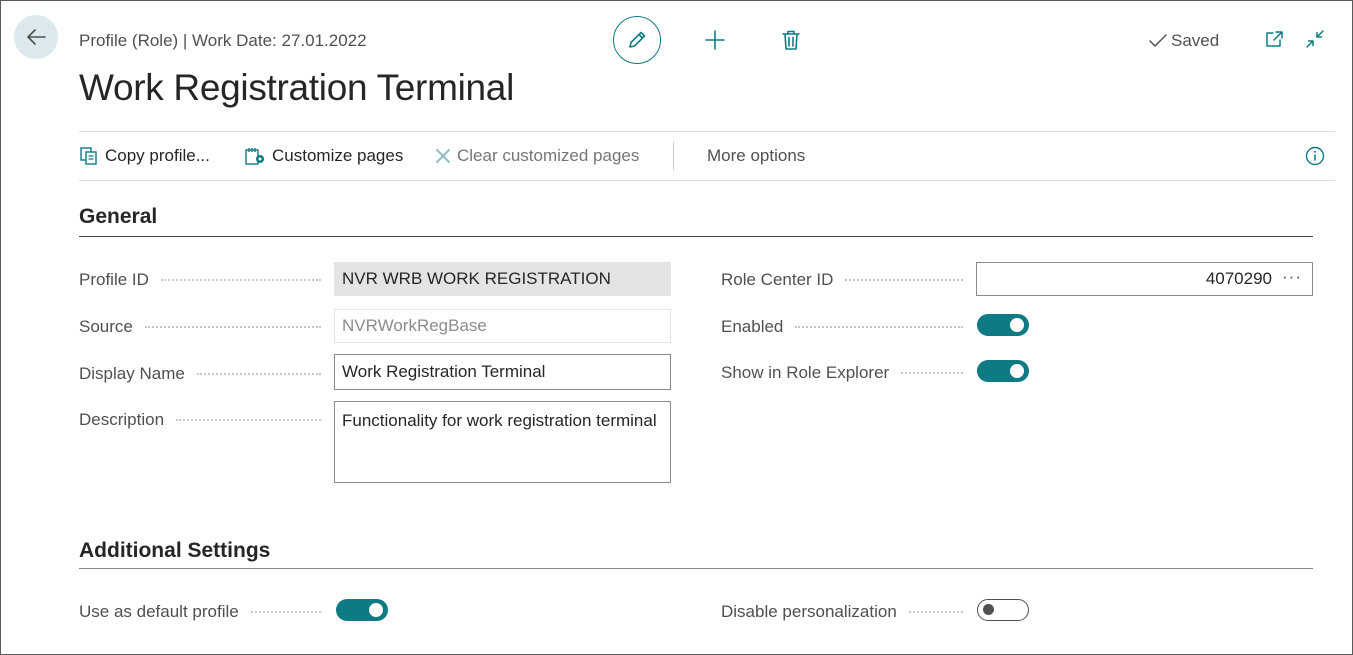 The width and height of the screenshot is (1353, 655). I want to click on info-button, so click(1315, 156).